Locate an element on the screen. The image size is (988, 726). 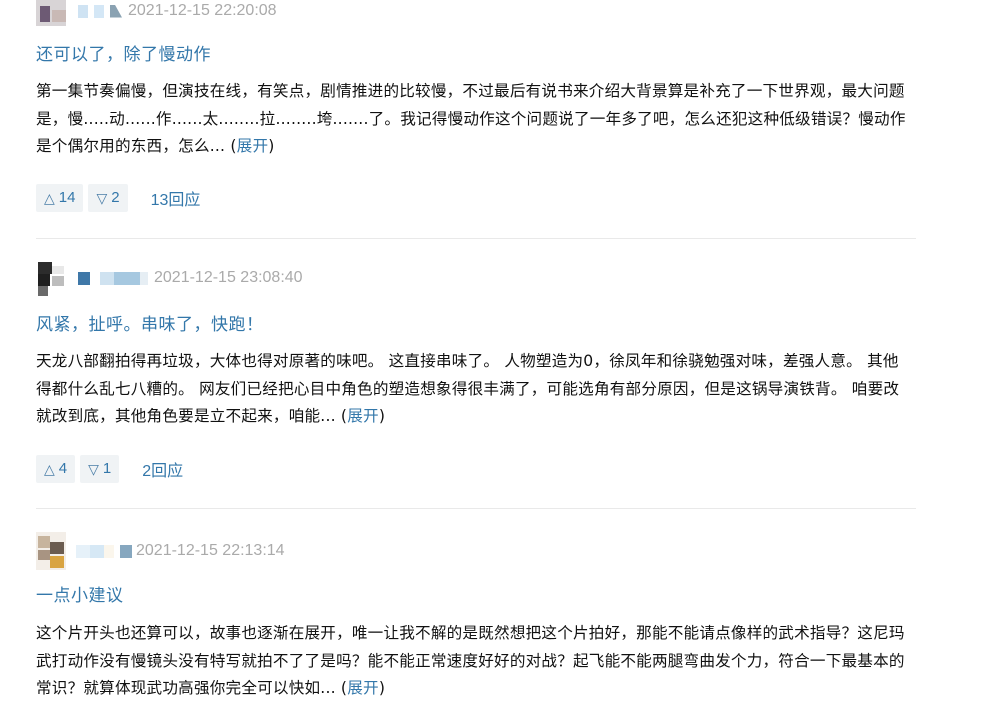
review-timestamp: 2021-12-15 23:08:40 is located at coordinates (228, 277).